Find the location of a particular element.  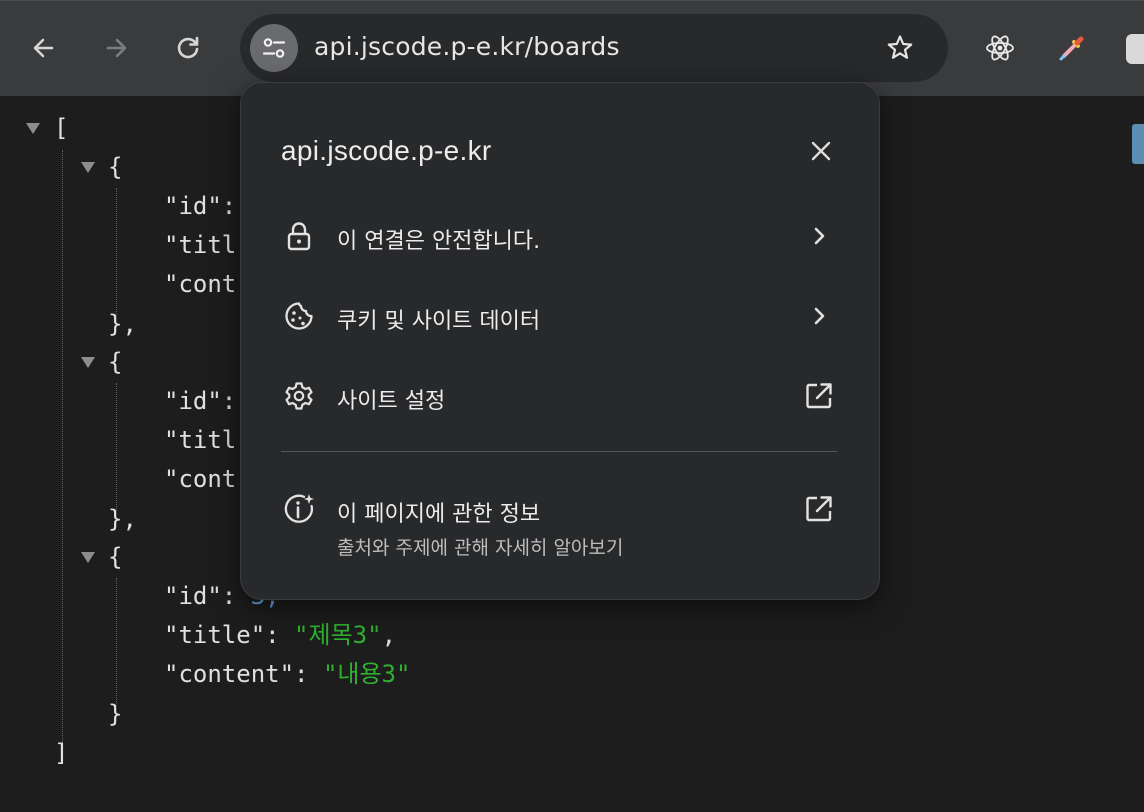

tune-icon is located at coordinates (274, 48).